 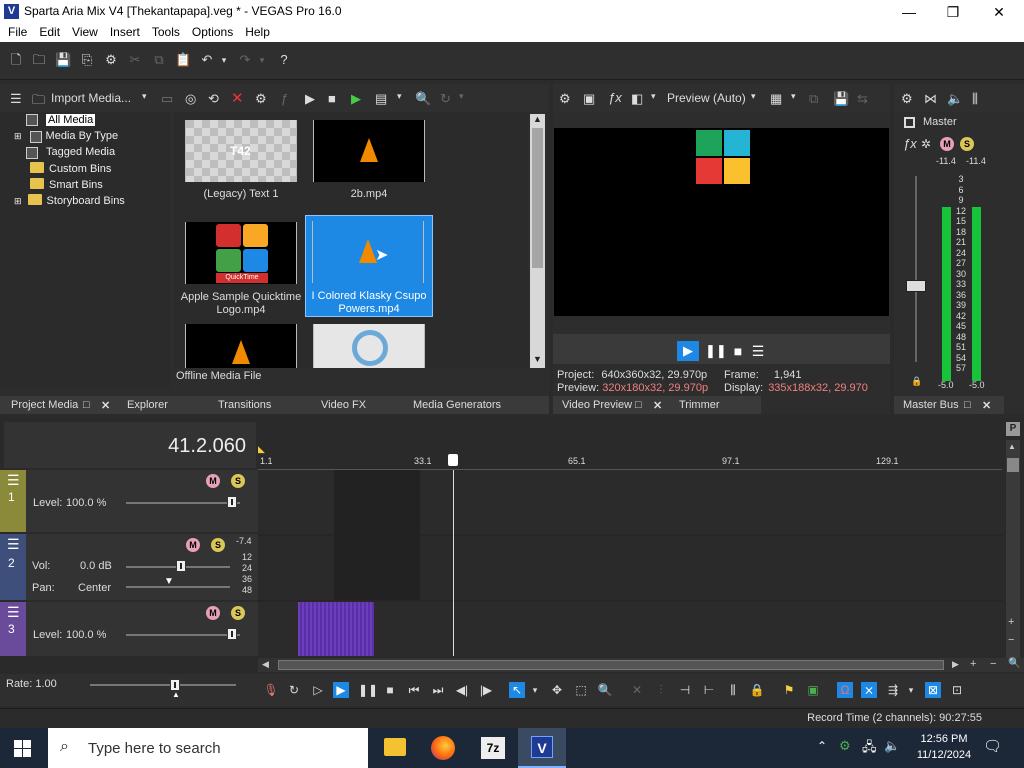 What do you see at coordinates (159, 60) in the screenshot?
I see `copy-icon: ⧉` at bounding box center [159, 60].